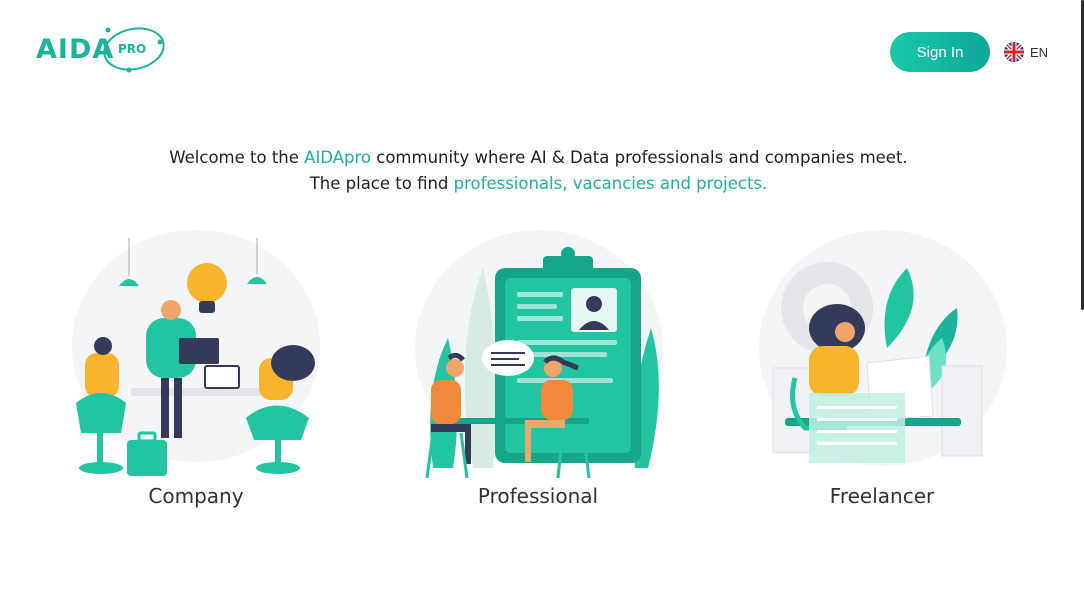  I want to click on intro-highlight: professionals, vacancies and projects., so click(610, 183).